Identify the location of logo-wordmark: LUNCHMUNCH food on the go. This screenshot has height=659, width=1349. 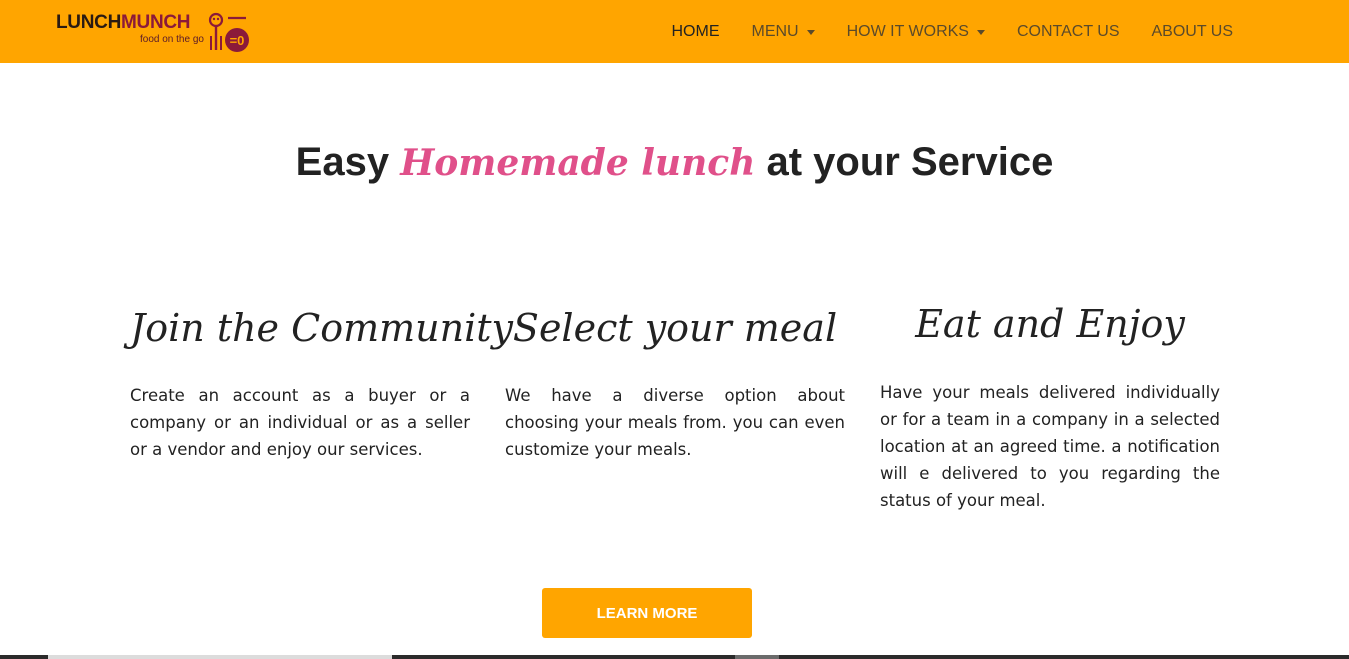
(130, 28).